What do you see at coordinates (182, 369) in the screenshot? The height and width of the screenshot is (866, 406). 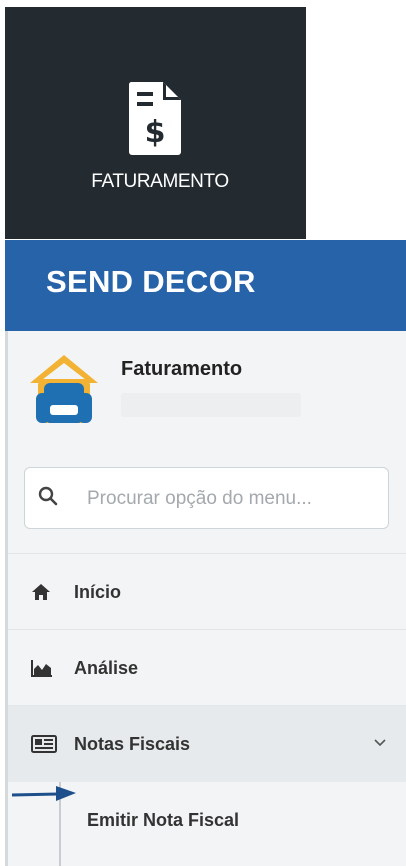 I see `profile-name: Faturamento` at bounding box center [182, 369].